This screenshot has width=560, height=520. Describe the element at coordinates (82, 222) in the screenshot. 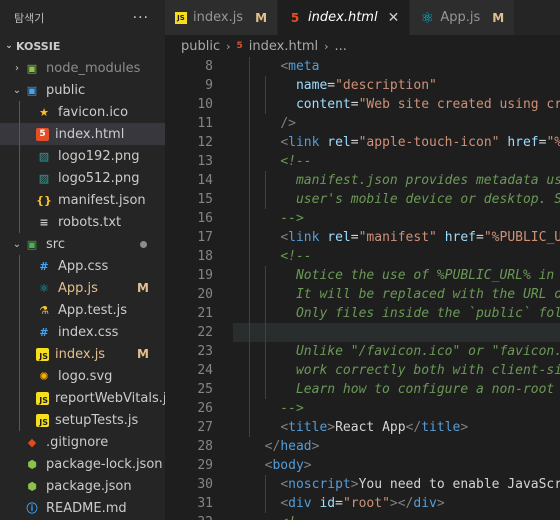

I see `tree-file-robots-txt: ≡ robots.txt` at that location.